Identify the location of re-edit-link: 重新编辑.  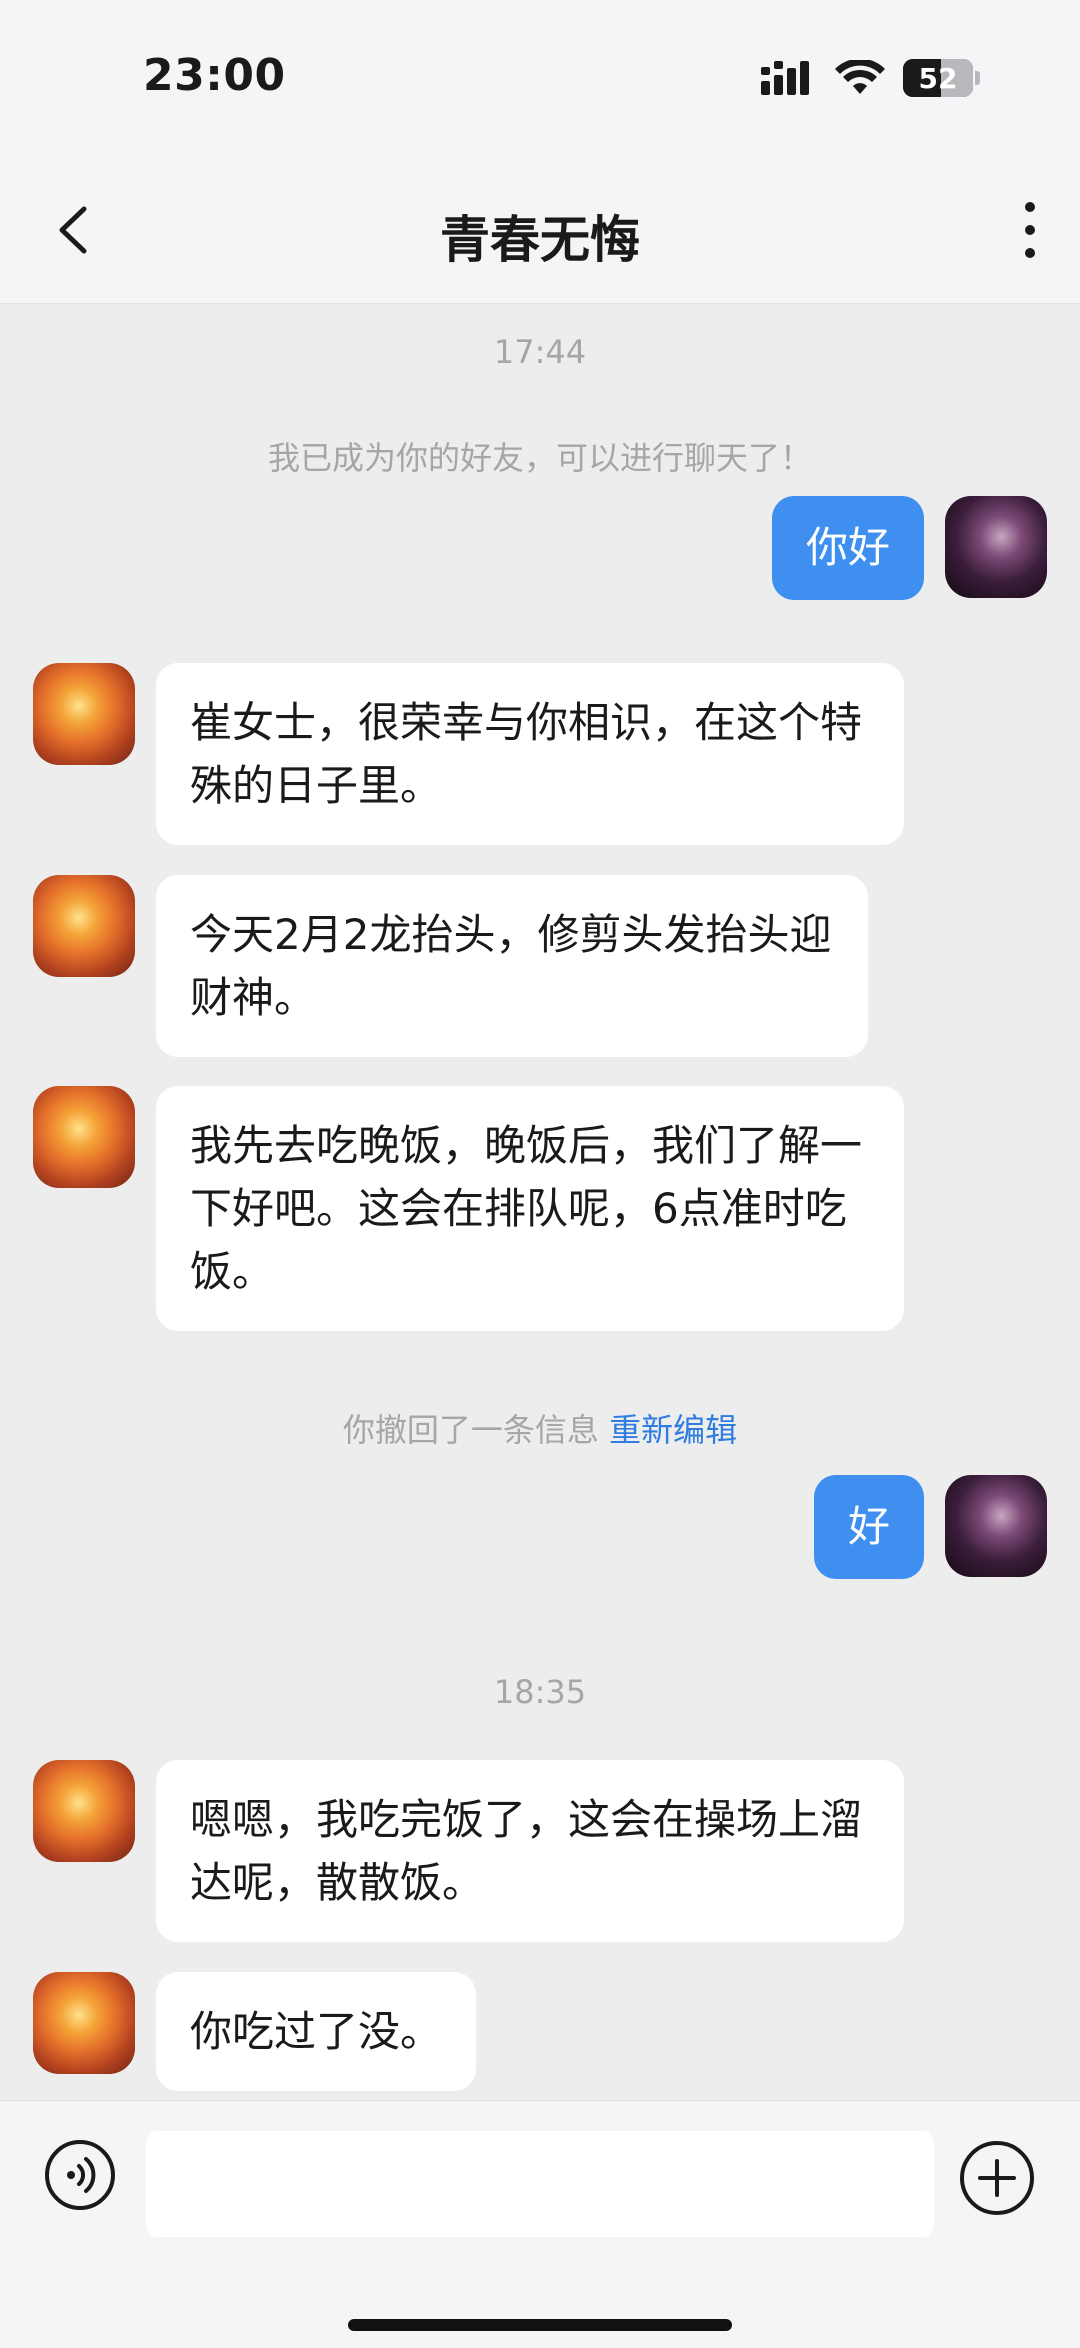
(673, 1430).